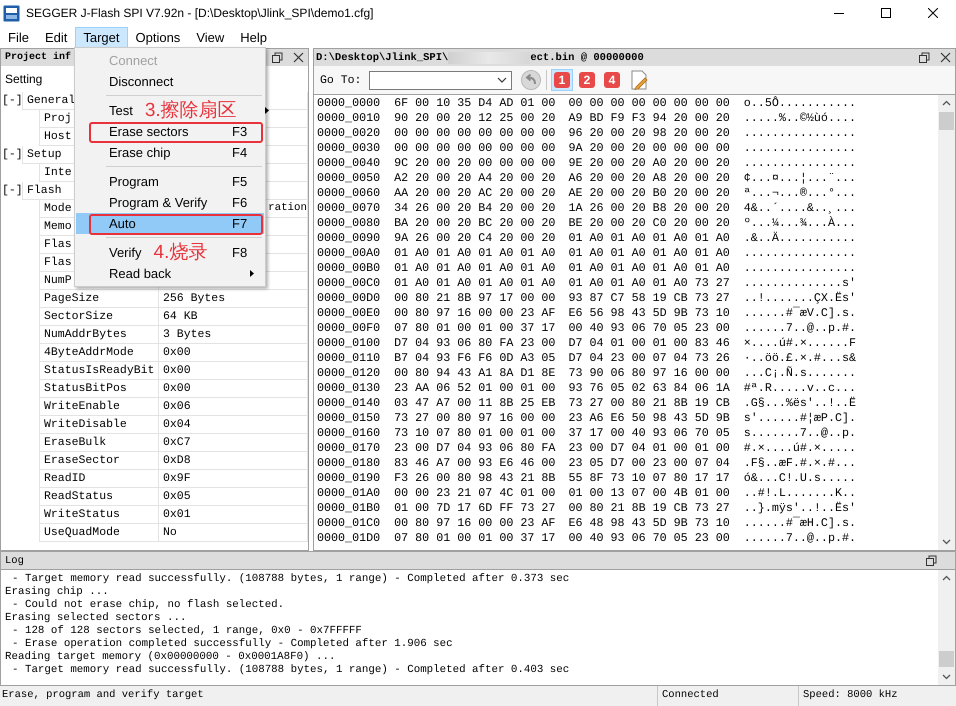 This screenshot has width=956, height=706. I want to click on hex-bytes: 03 47 A7 00 11 8B 25 EB, so click(475, 403).